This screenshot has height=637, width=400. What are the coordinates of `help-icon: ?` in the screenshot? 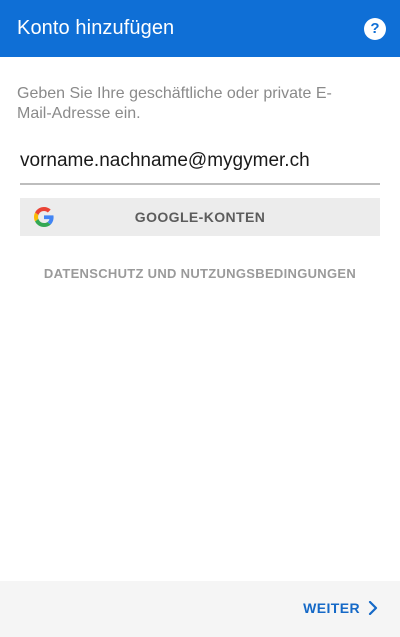 It's located at (375, 28).